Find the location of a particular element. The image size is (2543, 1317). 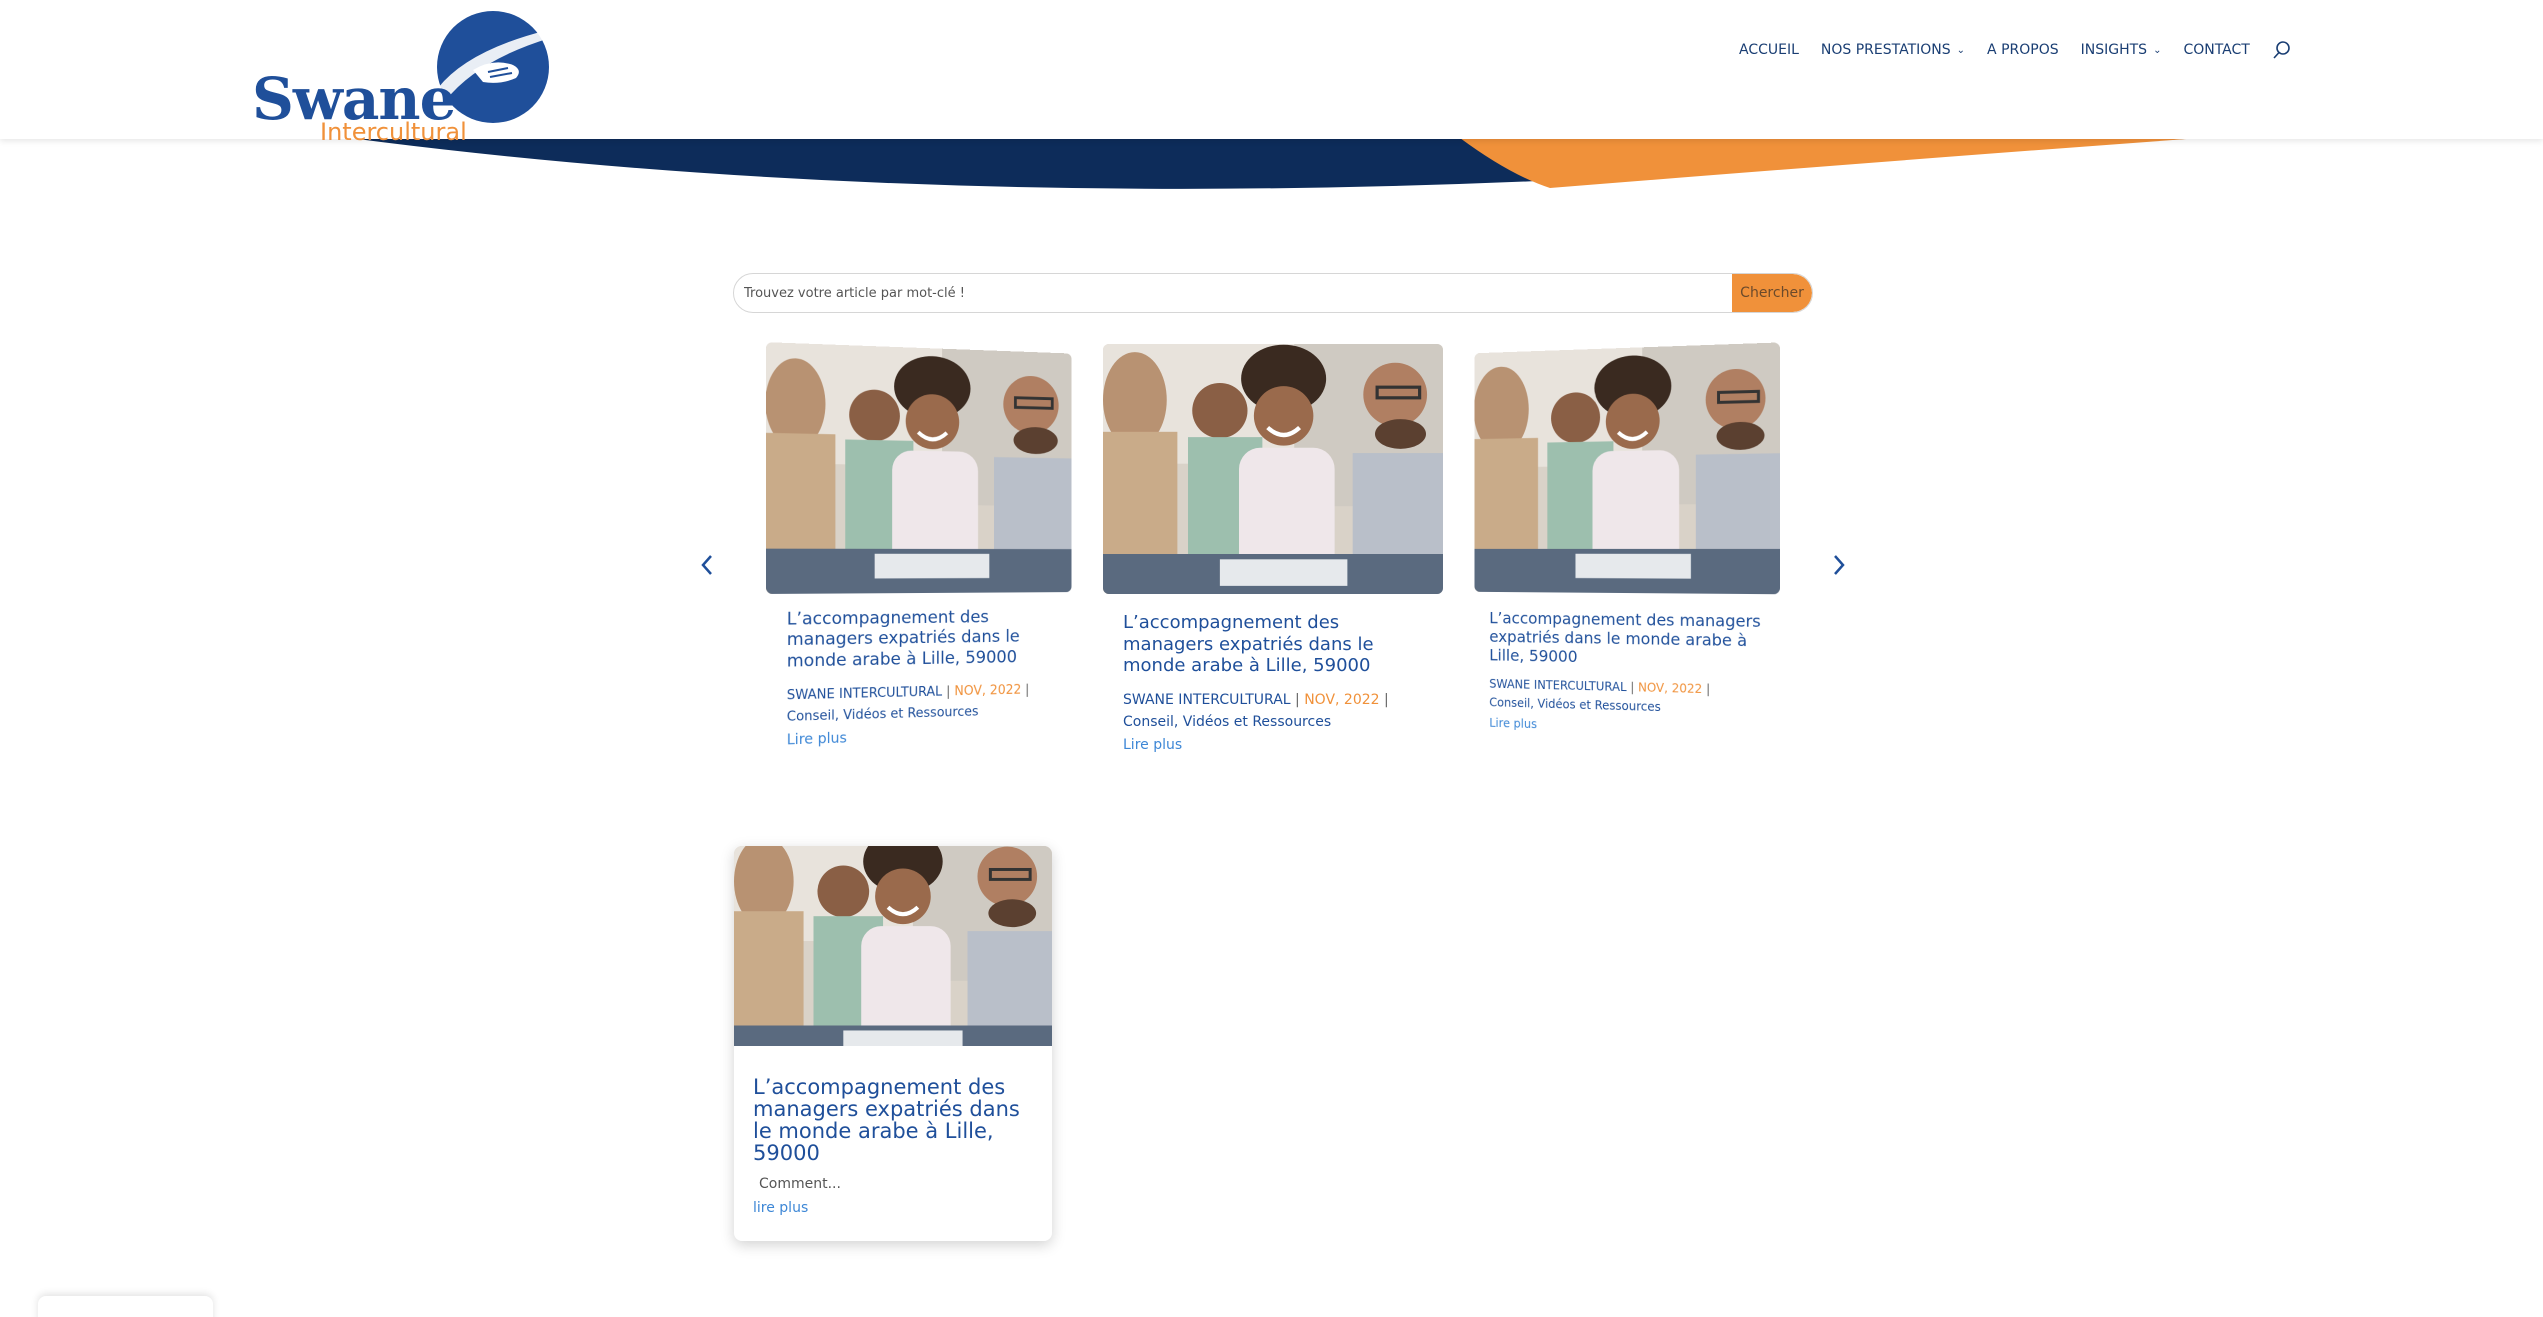

nav-label: NOS PRESTATIONS is located at coordinates (1885, 50).